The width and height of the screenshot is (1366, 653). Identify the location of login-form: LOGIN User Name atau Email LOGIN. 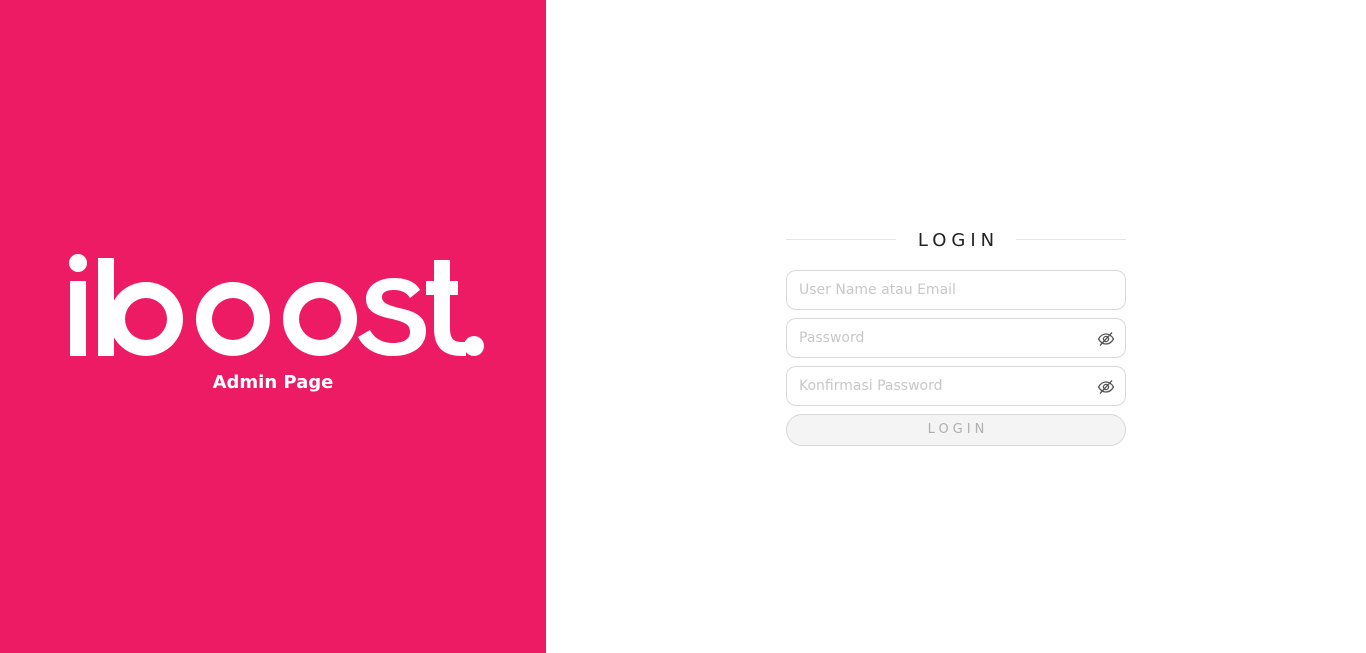
(956, 336).